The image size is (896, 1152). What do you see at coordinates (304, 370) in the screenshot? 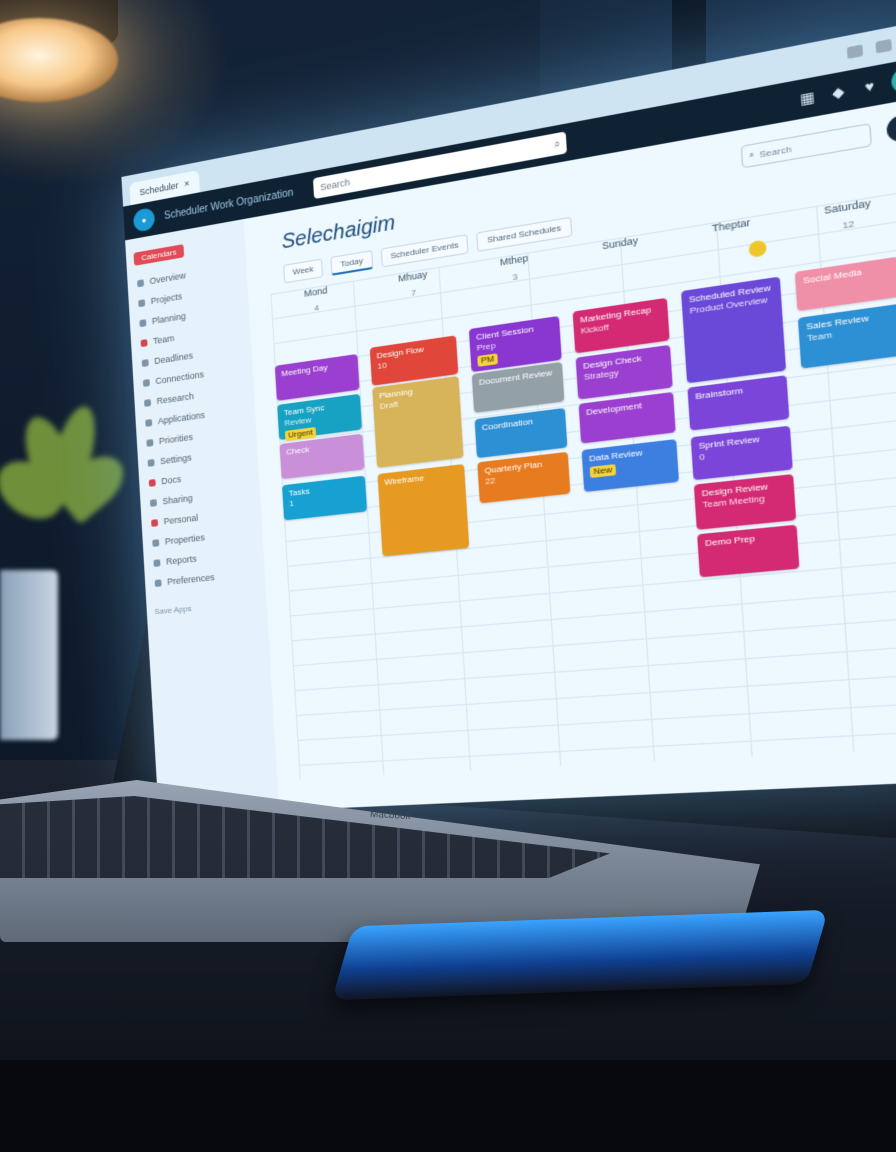
I see `event-title: Meeting Day` at bounding box center [304, 370].